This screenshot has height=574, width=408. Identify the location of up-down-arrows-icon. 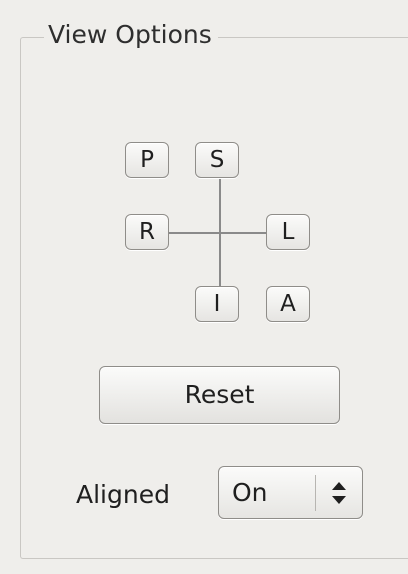
(339, 493).